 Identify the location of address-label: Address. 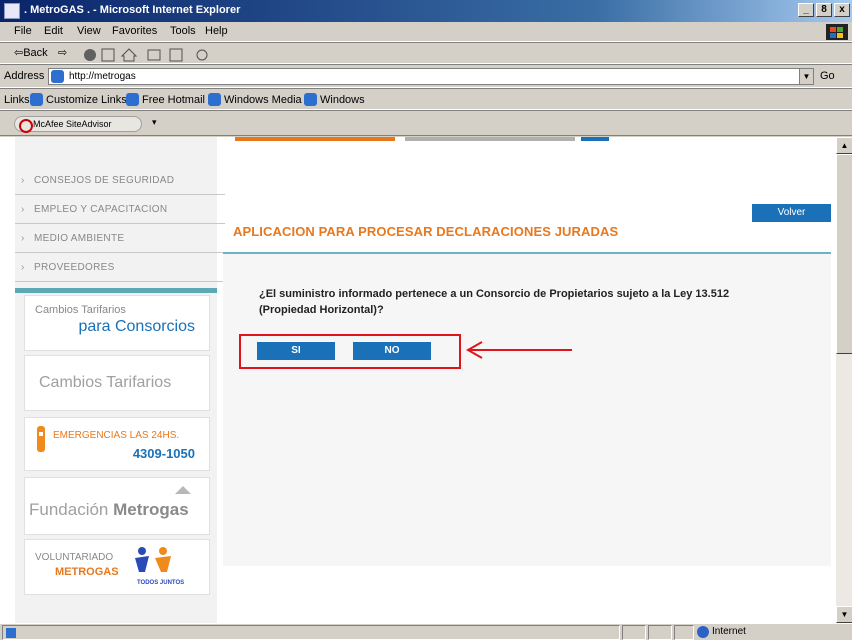
(24, 76).